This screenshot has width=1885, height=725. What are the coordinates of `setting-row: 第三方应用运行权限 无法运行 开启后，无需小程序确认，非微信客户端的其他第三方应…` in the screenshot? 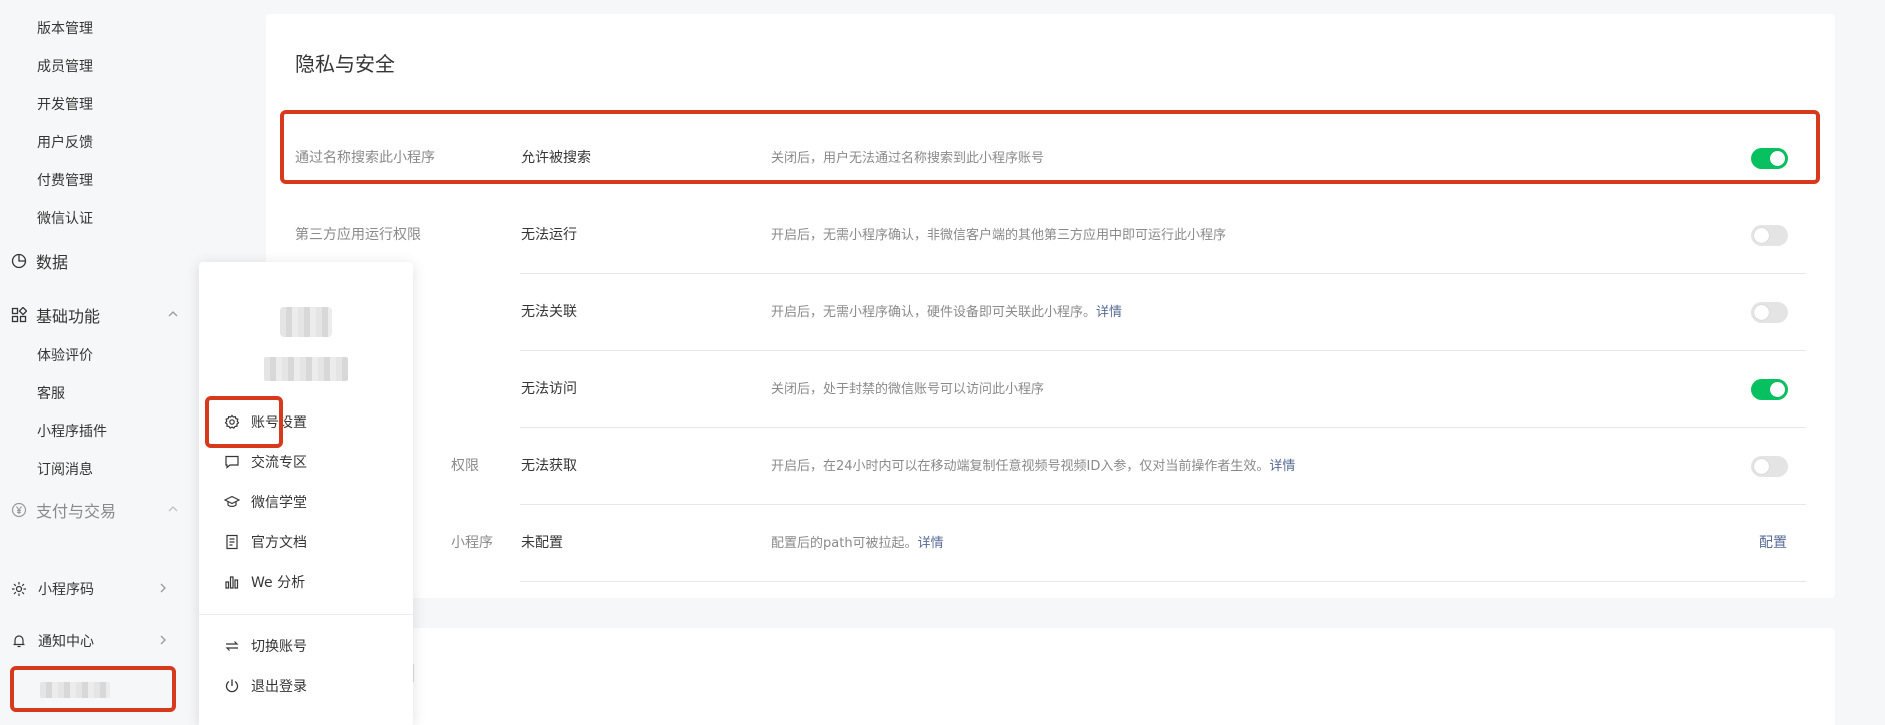 It's located at (1050, 235).